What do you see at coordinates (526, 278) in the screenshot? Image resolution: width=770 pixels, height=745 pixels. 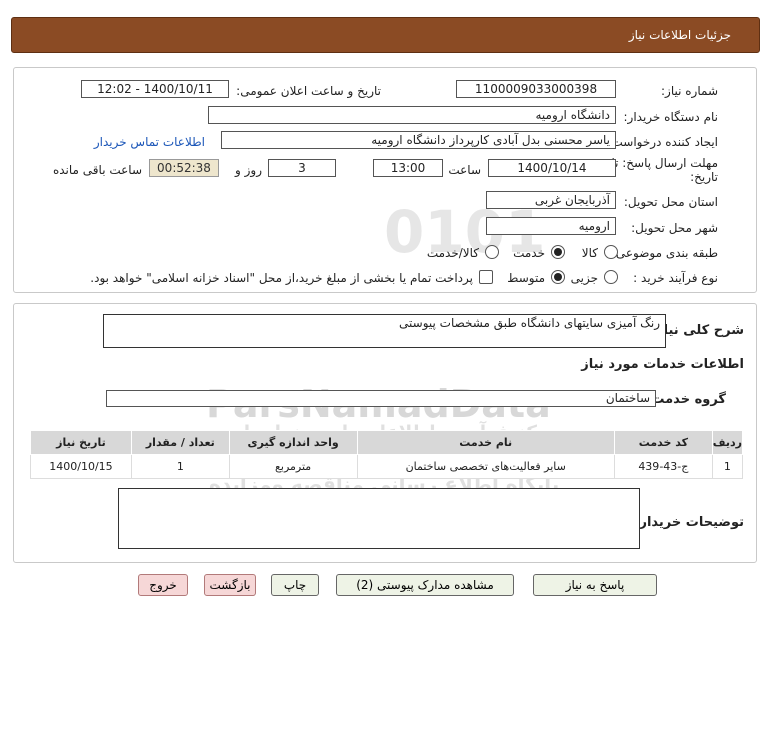 I see `process-option-medium: متوسط` at bounding box center [526, 278].